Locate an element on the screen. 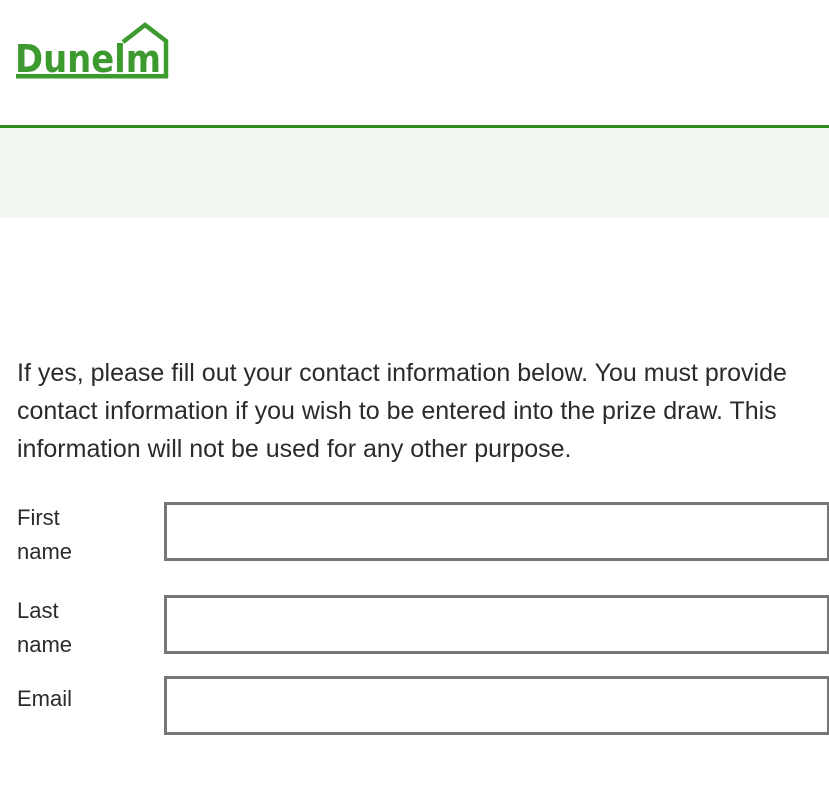 This screenshot has height=804, width=829. last-name-input is located at coordinates (496, 624).